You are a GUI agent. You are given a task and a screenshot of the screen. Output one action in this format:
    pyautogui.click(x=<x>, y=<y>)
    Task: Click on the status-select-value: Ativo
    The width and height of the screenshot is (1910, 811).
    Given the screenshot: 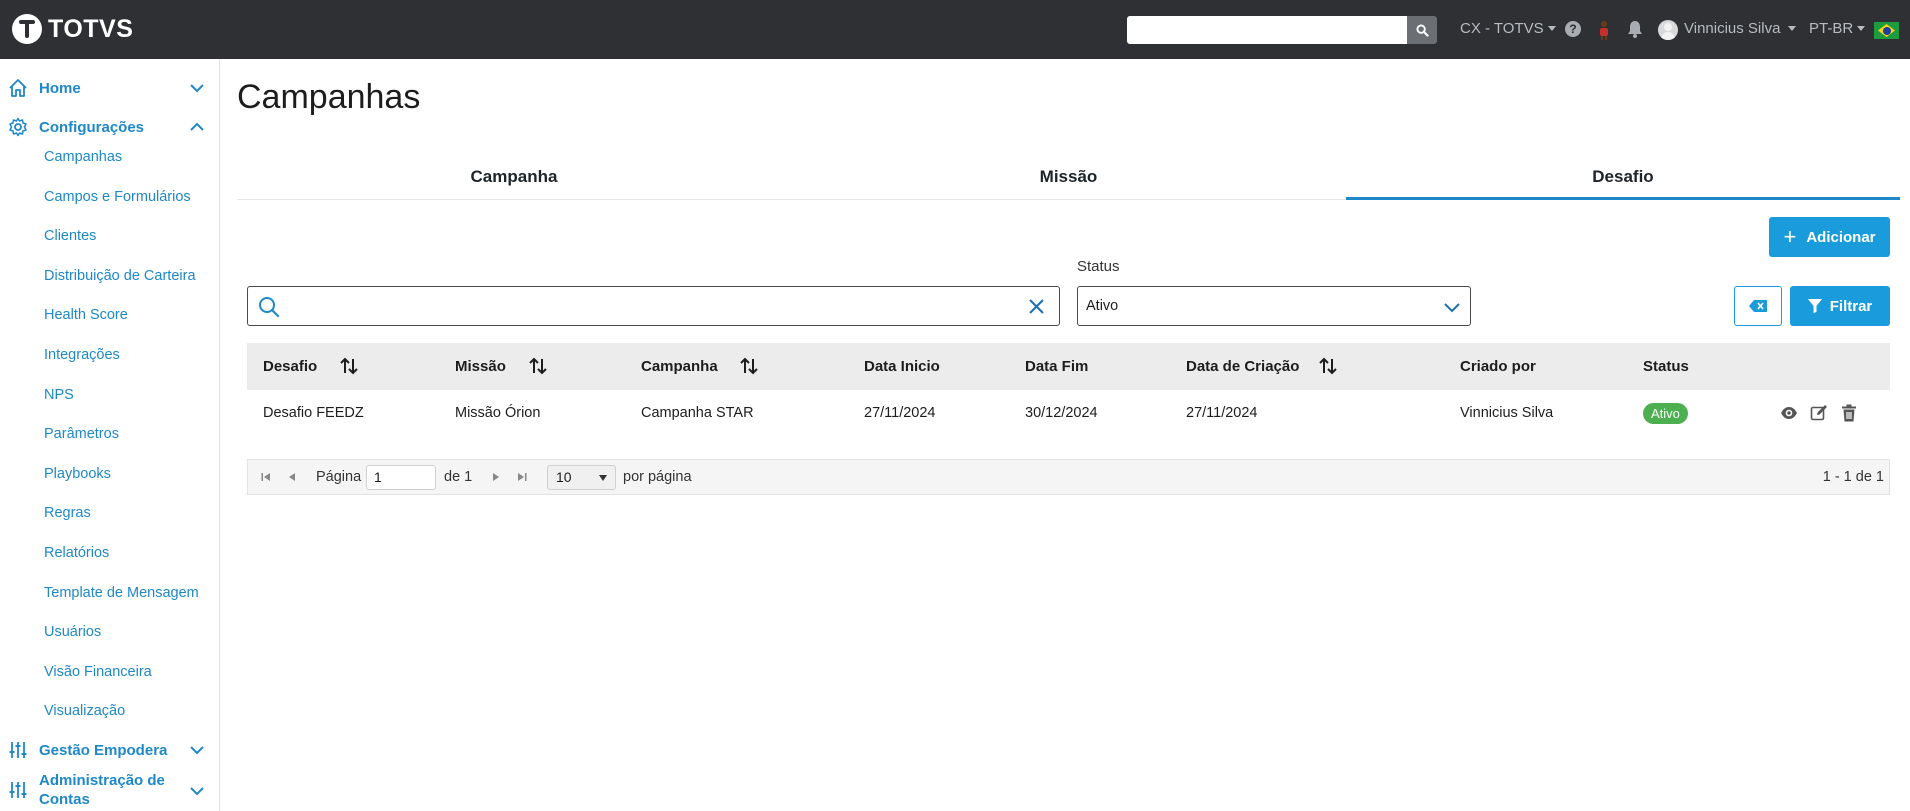 What is the action you would take?
    pyautogui.click(x=1102, y=306)
    